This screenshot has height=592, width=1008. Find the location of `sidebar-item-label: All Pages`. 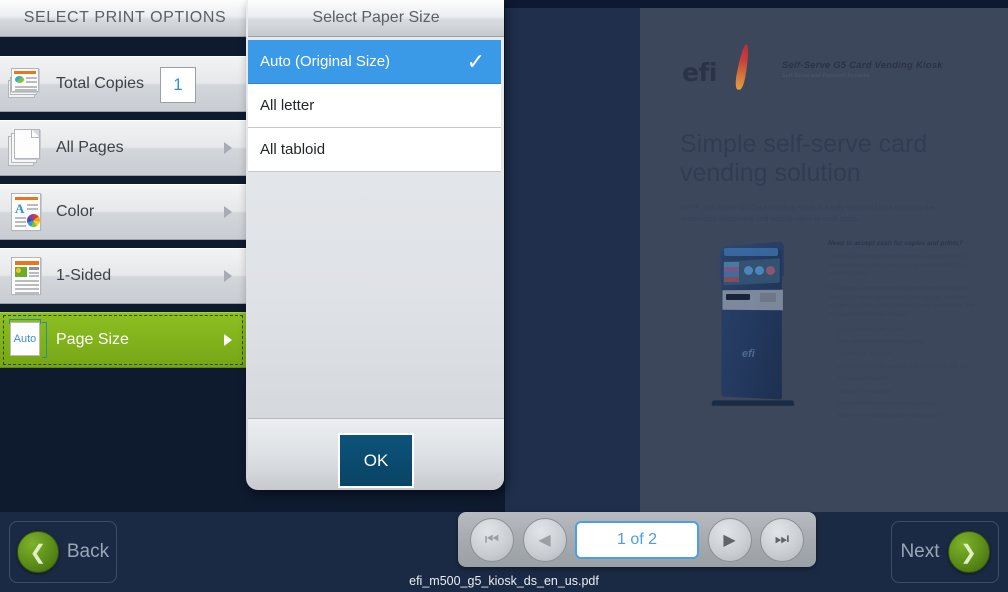

sidebar-item-label: All Pages is located at coordinates (90, 147).